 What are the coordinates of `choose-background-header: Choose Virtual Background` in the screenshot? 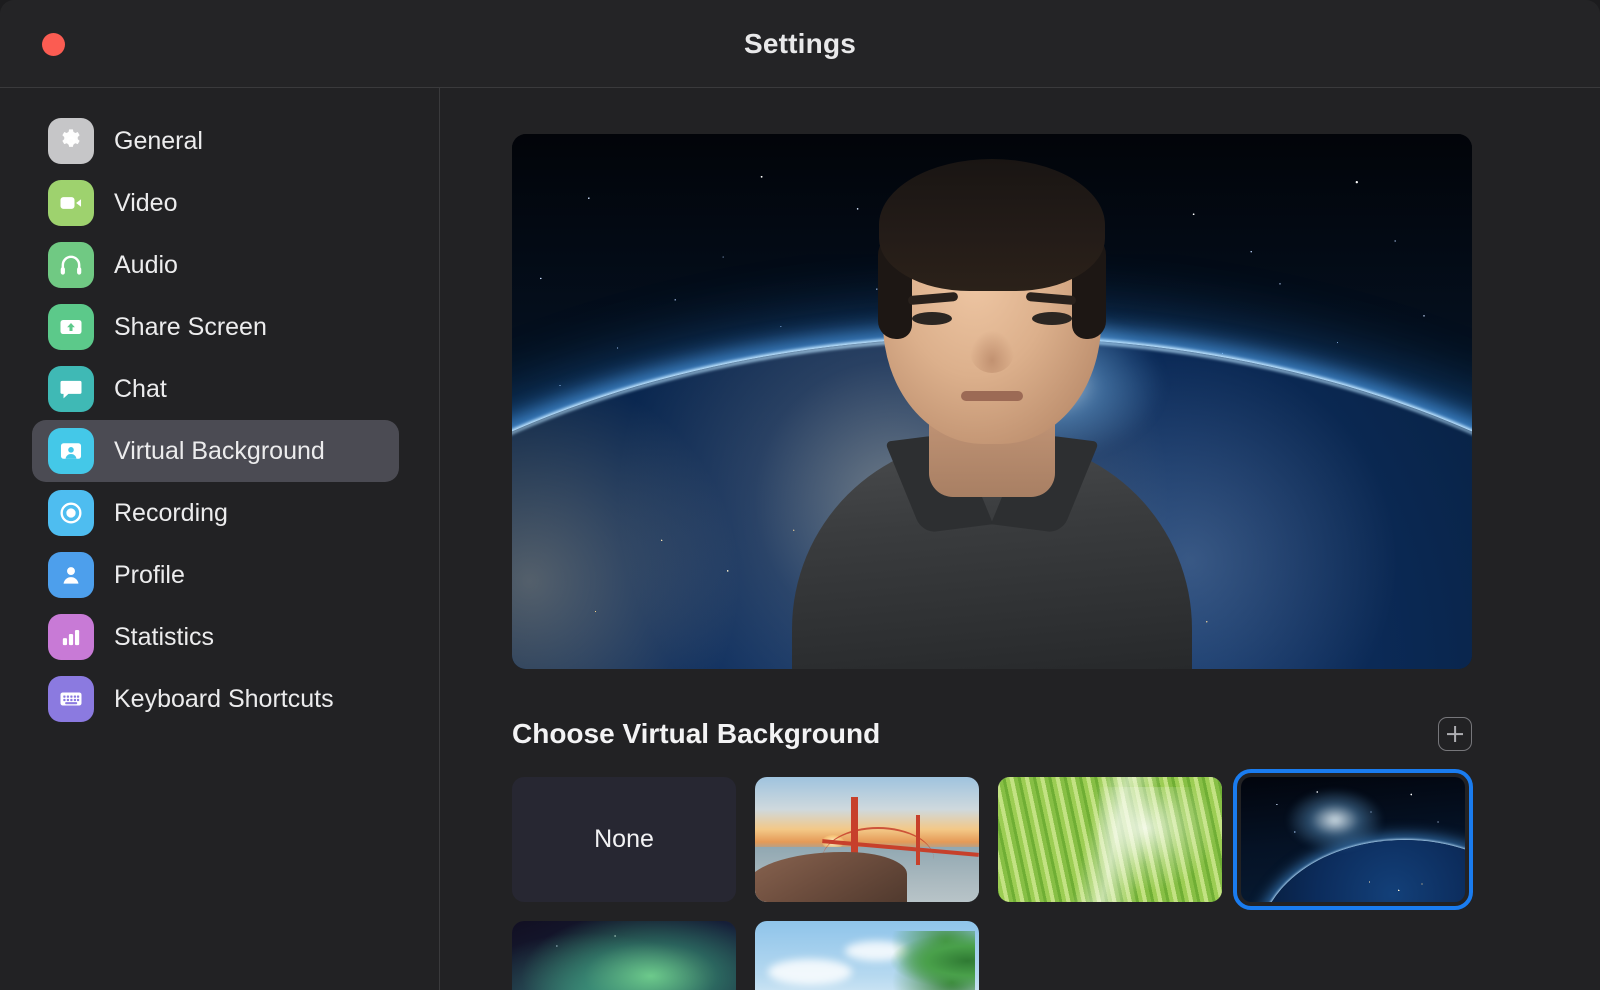 It's located at (992, 734).